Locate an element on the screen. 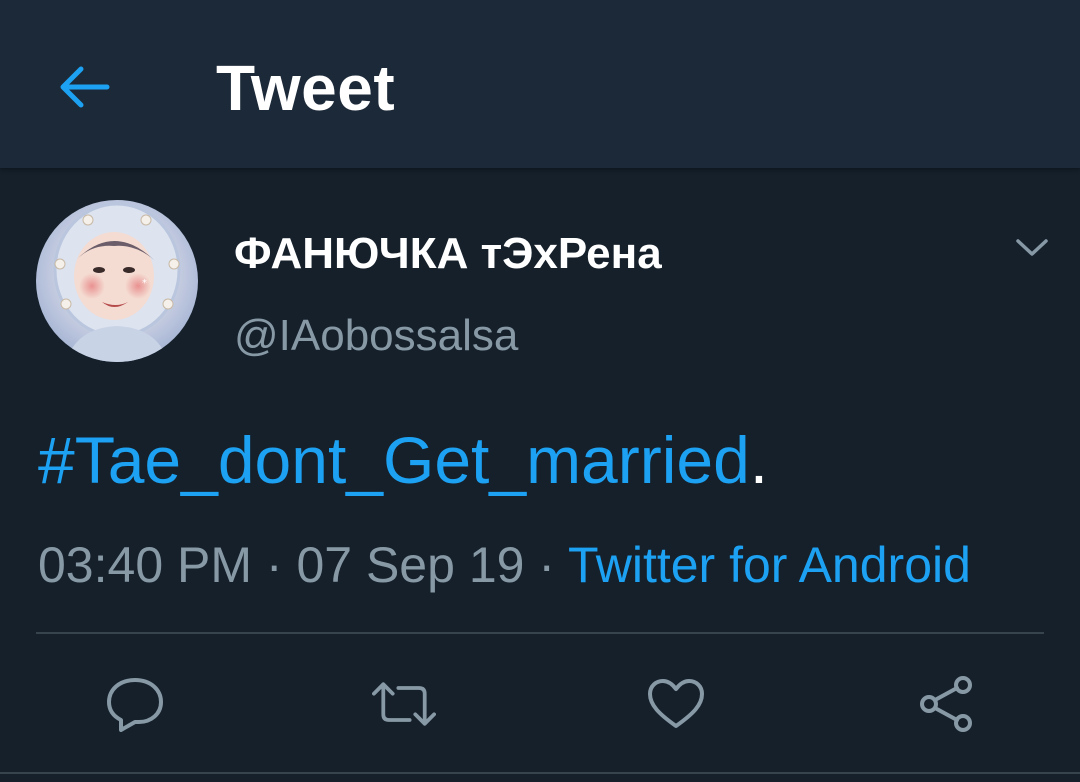 The image size is (1080, 782). page-title: Tweet is located at coordinates (306, 88).